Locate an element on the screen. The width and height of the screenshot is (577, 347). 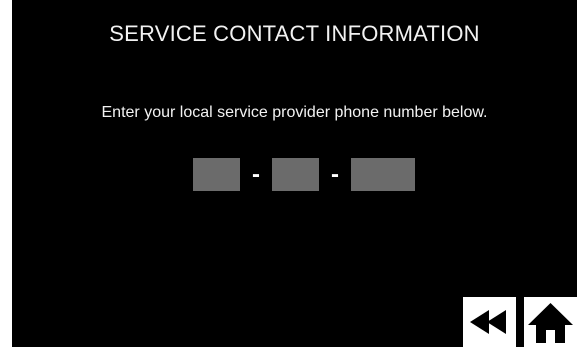
home-button is located at coordinates (550, 322).